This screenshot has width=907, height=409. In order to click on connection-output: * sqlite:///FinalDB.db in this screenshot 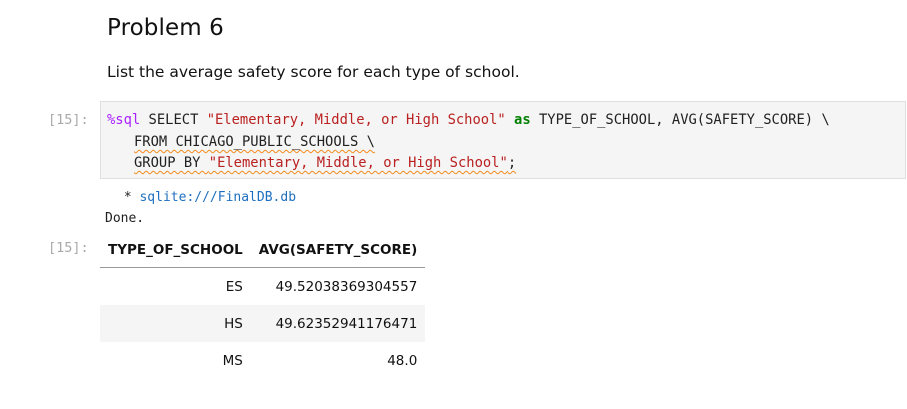, I will do `click(206, 197)`.